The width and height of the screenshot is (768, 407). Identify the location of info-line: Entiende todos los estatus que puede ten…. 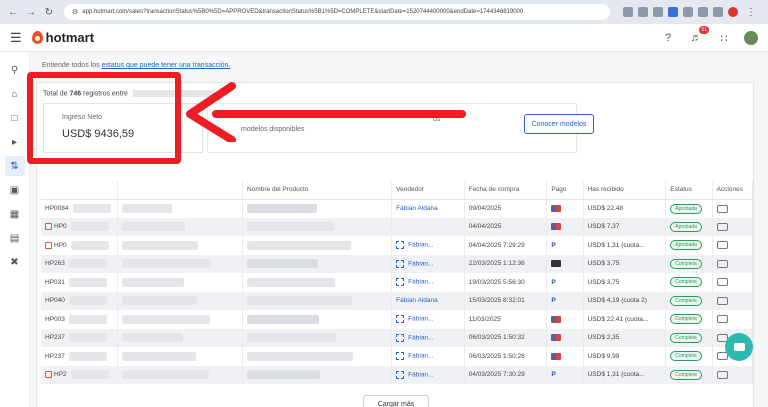
(136, 65).